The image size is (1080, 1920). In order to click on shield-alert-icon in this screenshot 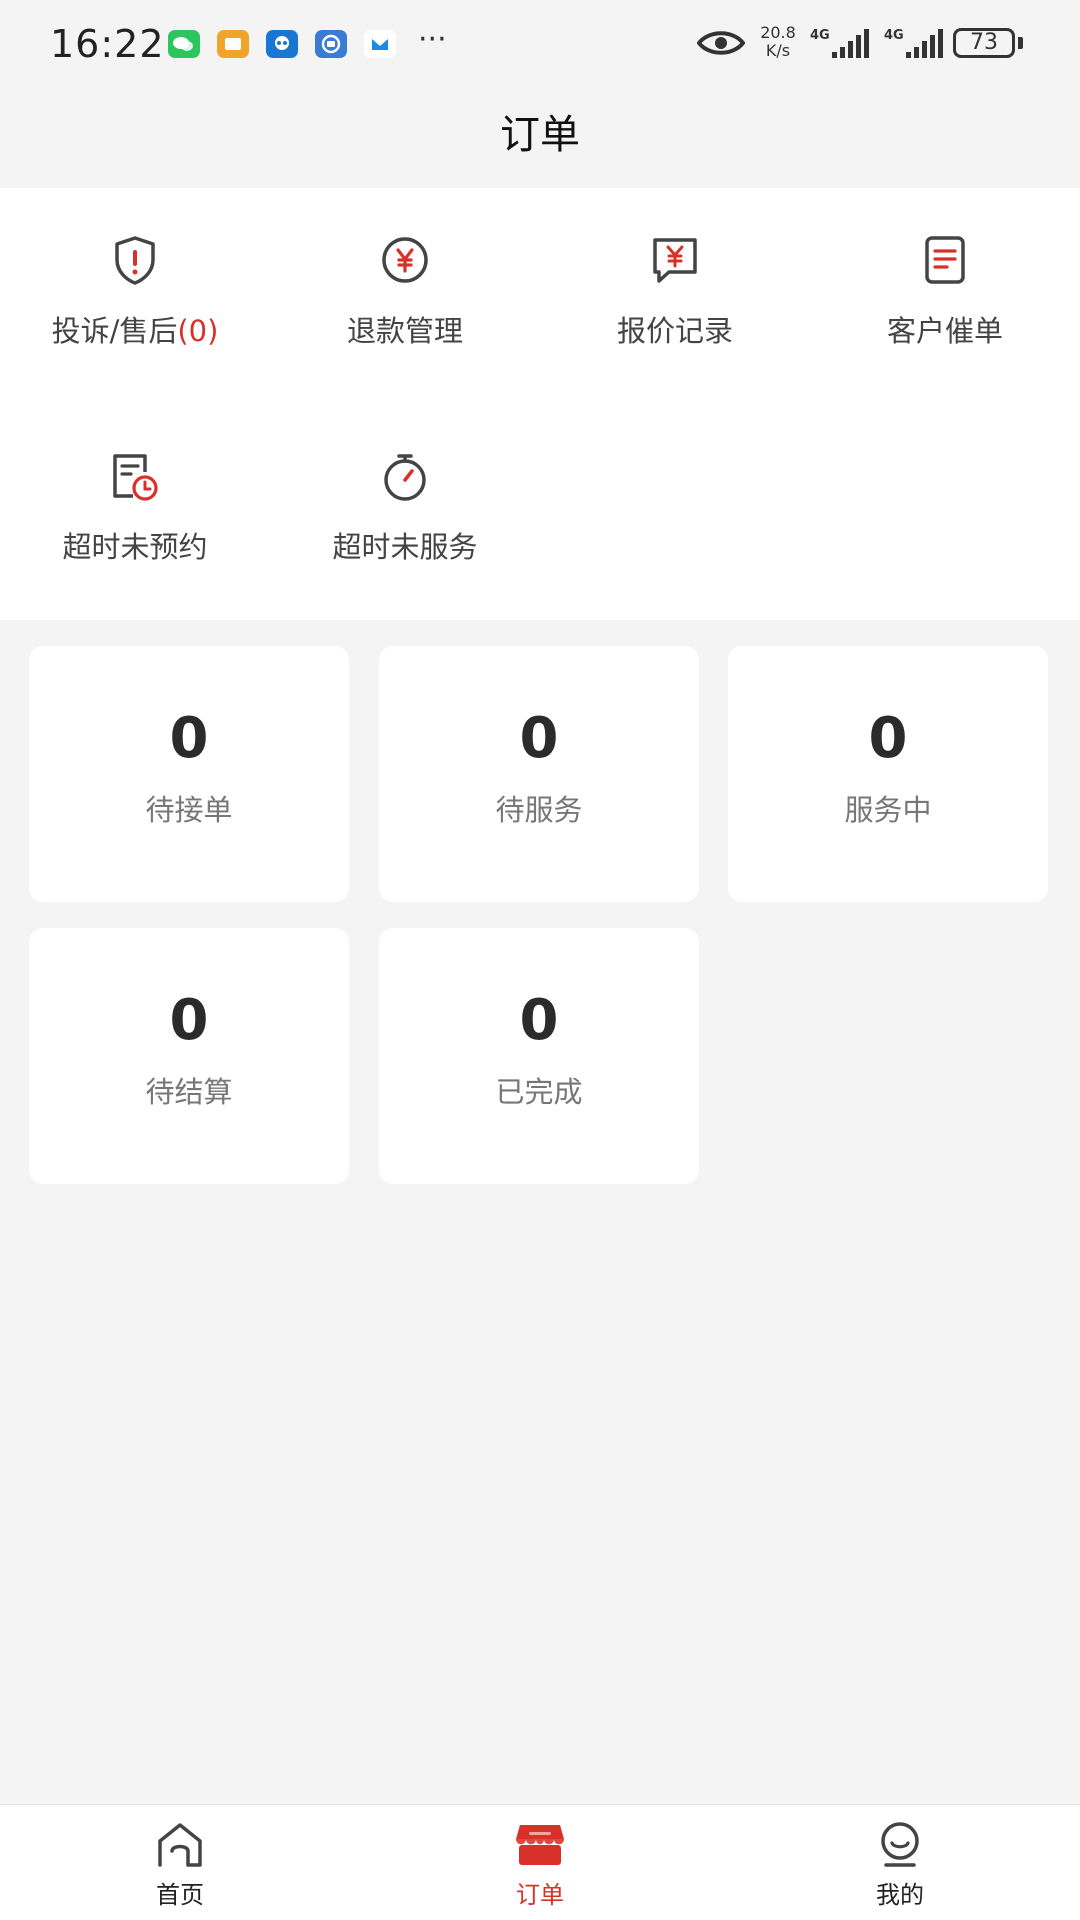, I will do `click(135, 260)`.